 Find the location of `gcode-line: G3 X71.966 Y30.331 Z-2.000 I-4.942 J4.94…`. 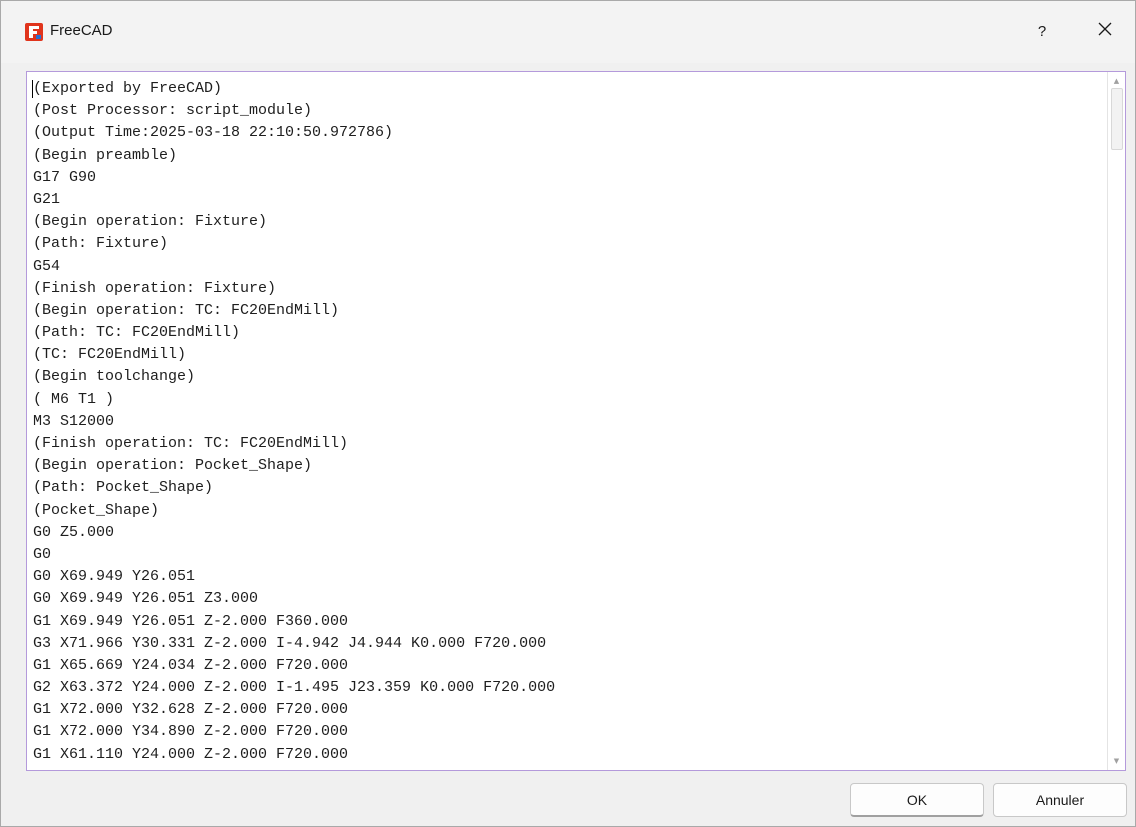

gcode-line: G3 X71.966 Y30.331 Z-2.000 I-4.942 J4.94… is located at coordinates (290, 643).